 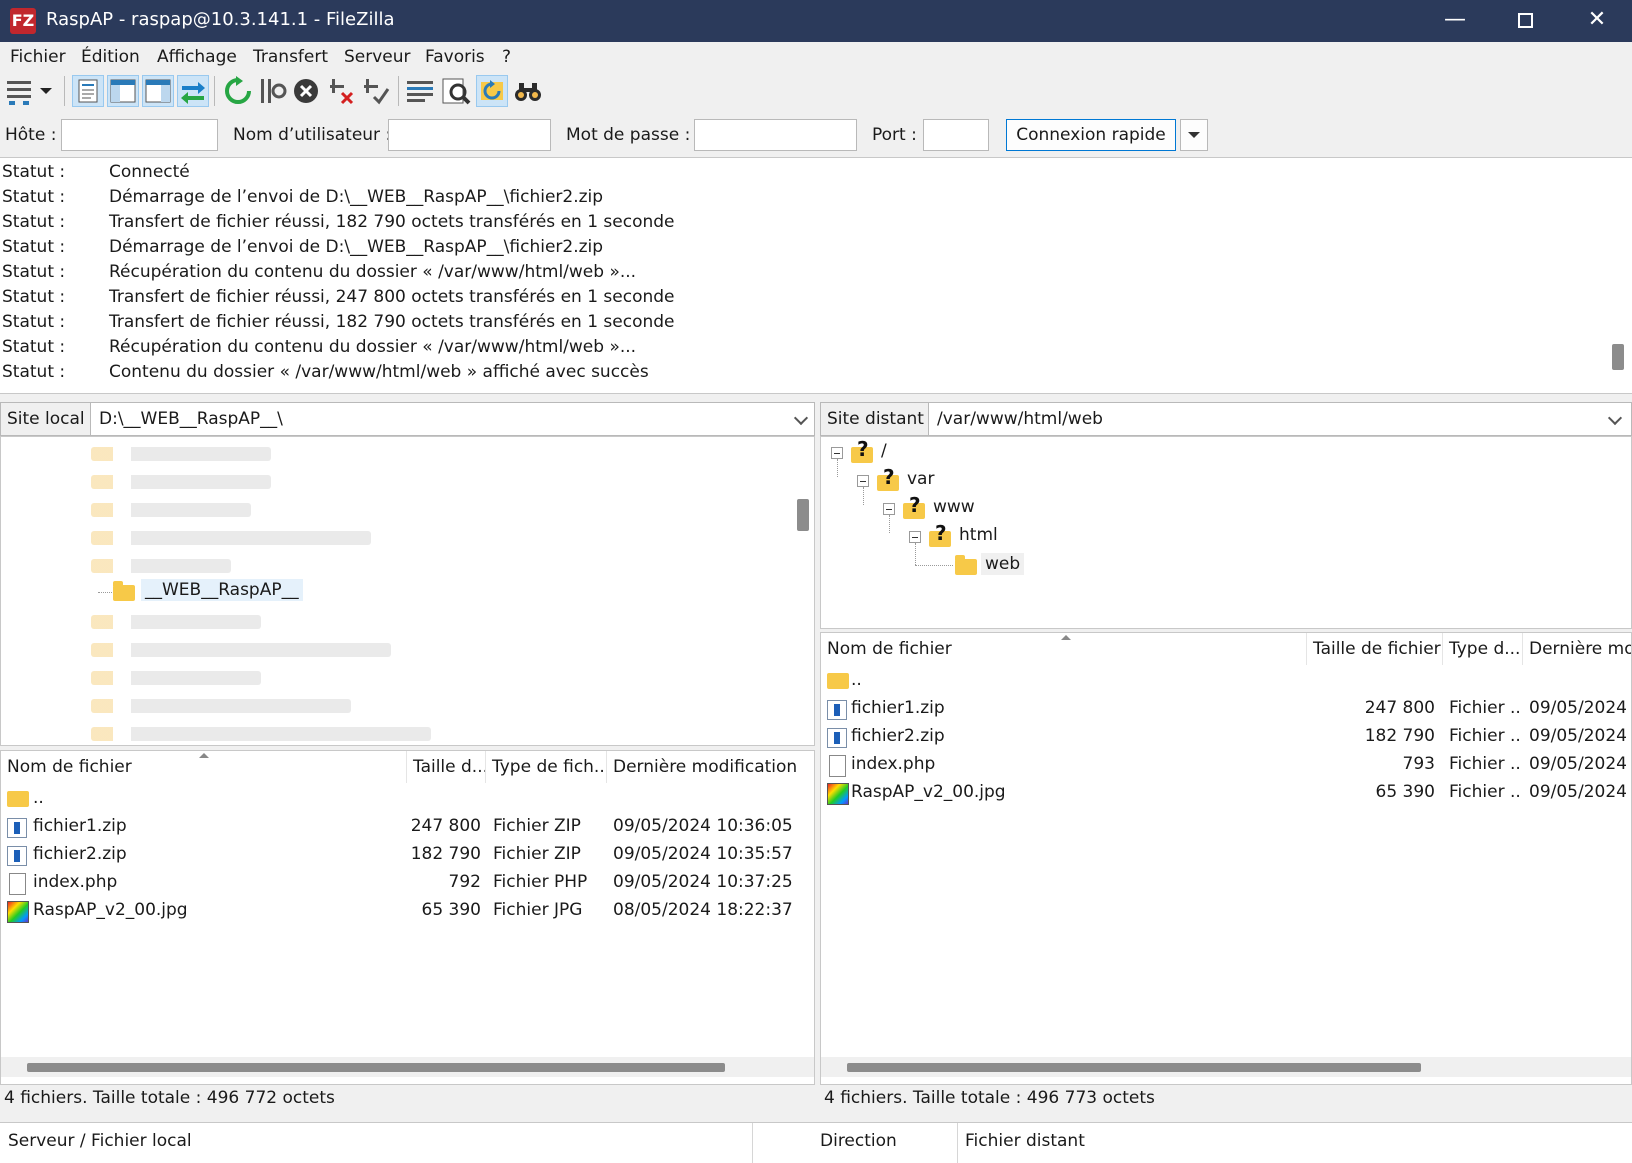 I want to click on username-input, so click(x=469, y=135).